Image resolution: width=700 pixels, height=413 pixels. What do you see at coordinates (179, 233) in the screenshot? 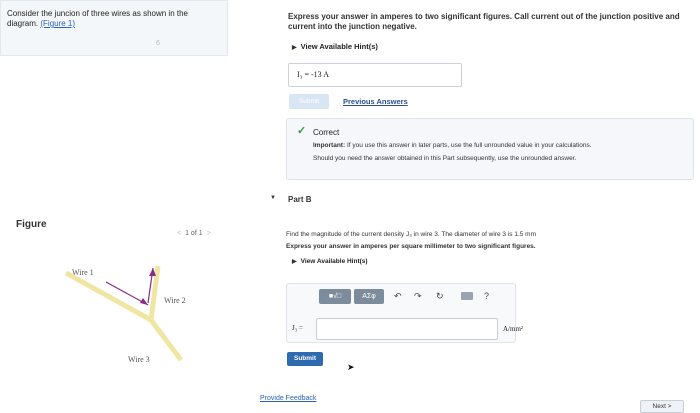
I see `pager-prev-button: <` at bounding box center [179, 233].